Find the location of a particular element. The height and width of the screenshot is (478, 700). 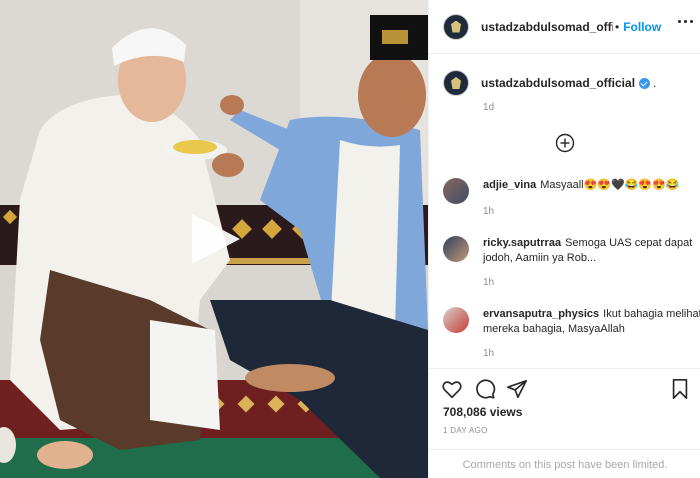

bookmark-icon is located at coordinates (680, 389).